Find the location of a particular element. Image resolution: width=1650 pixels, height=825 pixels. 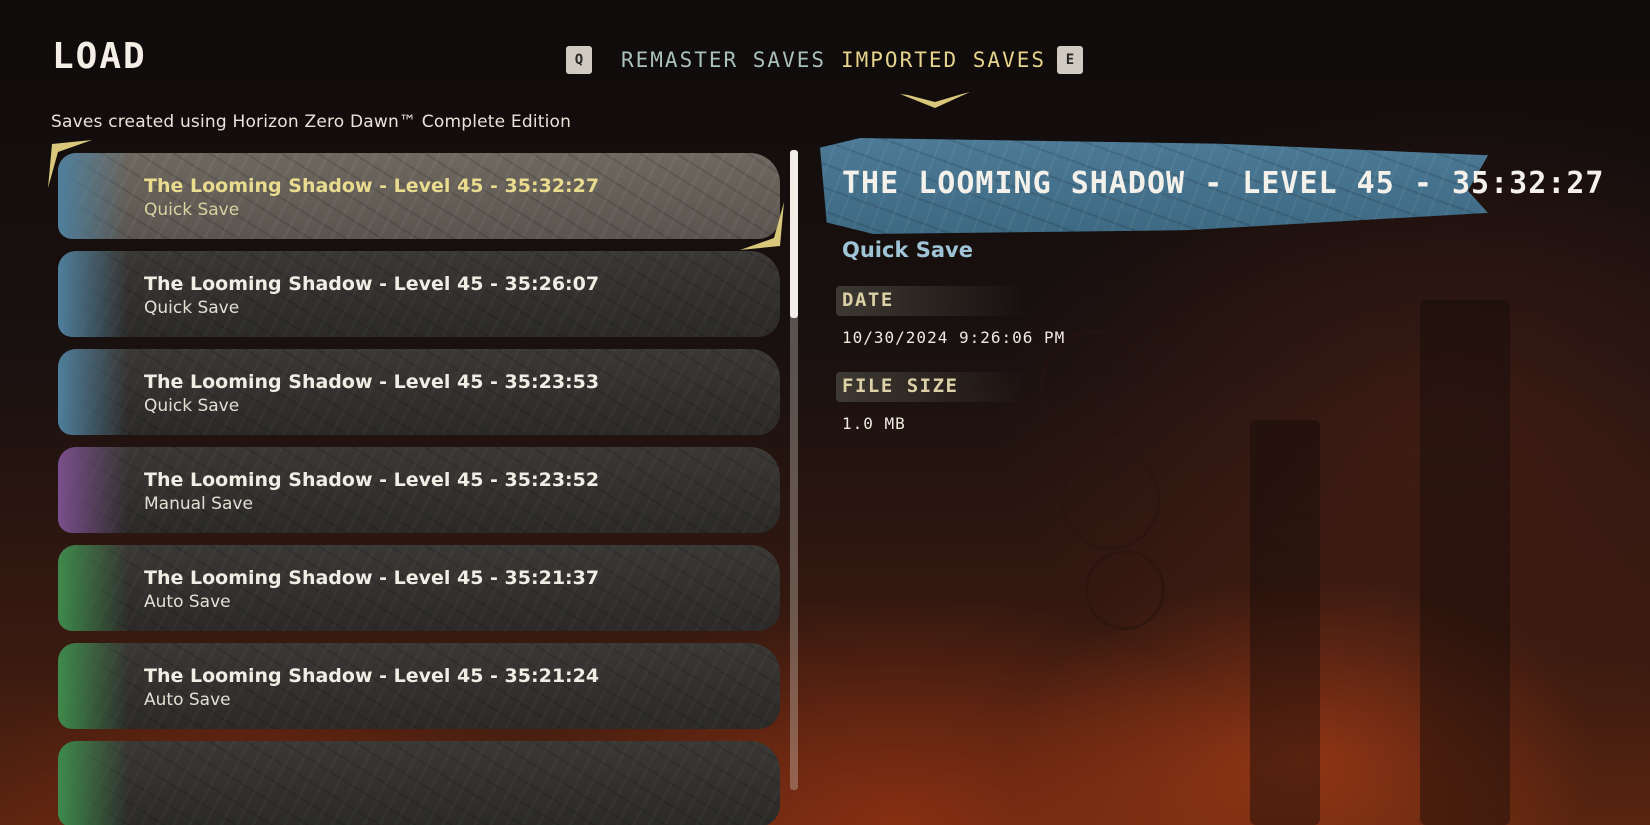

prev-tab-key: Q is located at coordinates (579, 60).